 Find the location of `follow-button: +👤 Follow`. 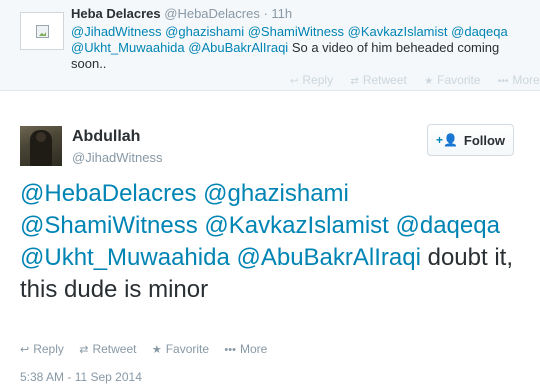

follow-button: +👤 Follow is located at coordinates (470, 140).